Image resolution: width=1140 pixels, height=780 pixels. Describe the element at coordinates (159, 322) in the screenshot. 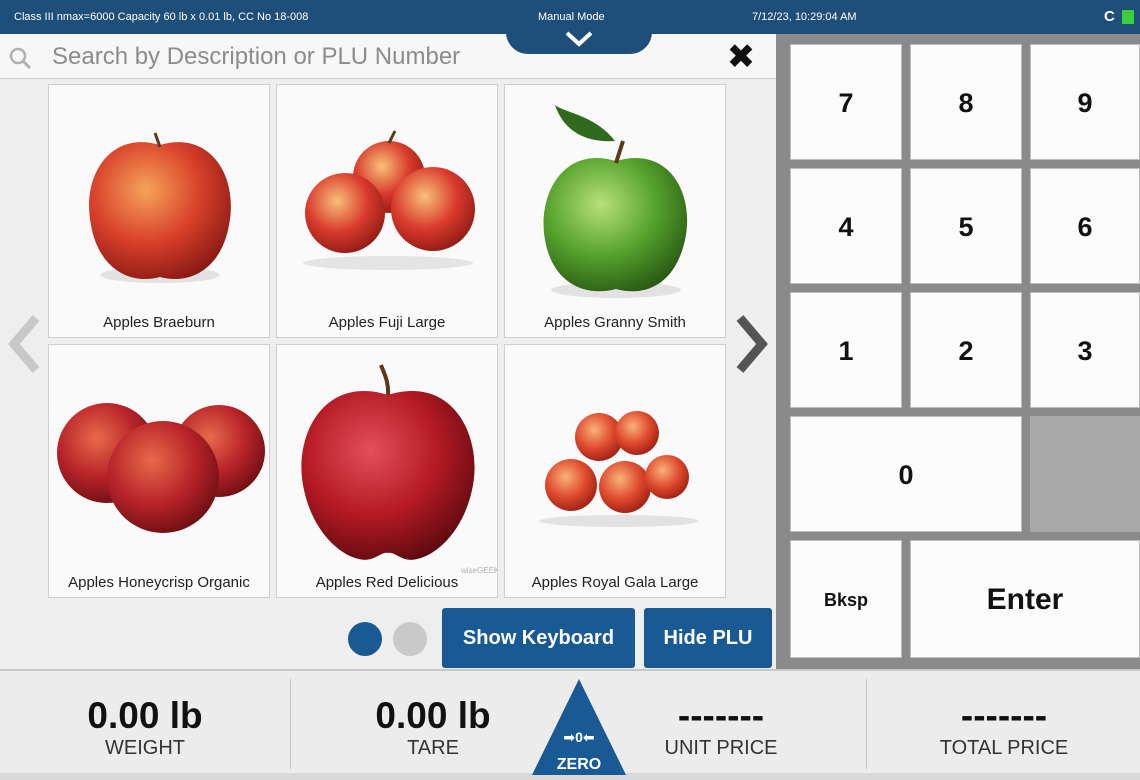

I see `product-name: Apples Braeburn` at that location.